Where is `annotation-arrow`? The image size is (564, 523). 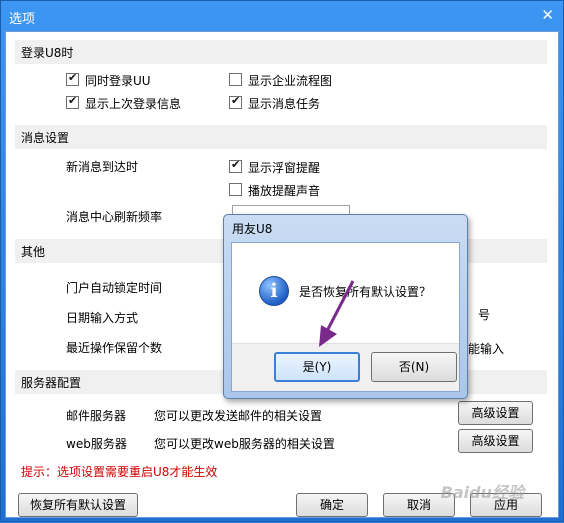 annotation-arrow is located at coordinates (337, 313).